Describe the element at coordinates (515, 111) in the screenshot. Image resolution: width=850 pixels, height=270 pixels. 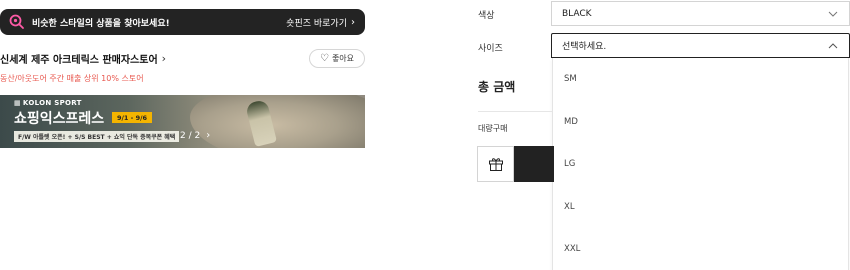
I see `divider` at that location.